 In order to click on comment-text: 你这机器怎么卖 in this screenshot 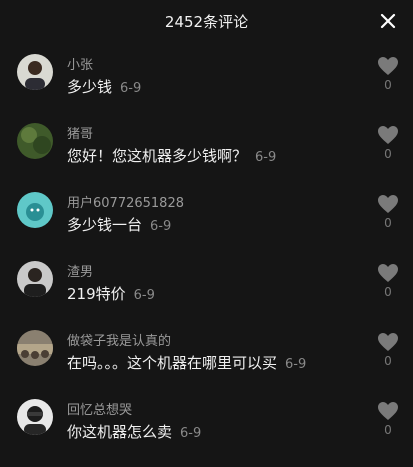, I will do `click(120, 432)`.